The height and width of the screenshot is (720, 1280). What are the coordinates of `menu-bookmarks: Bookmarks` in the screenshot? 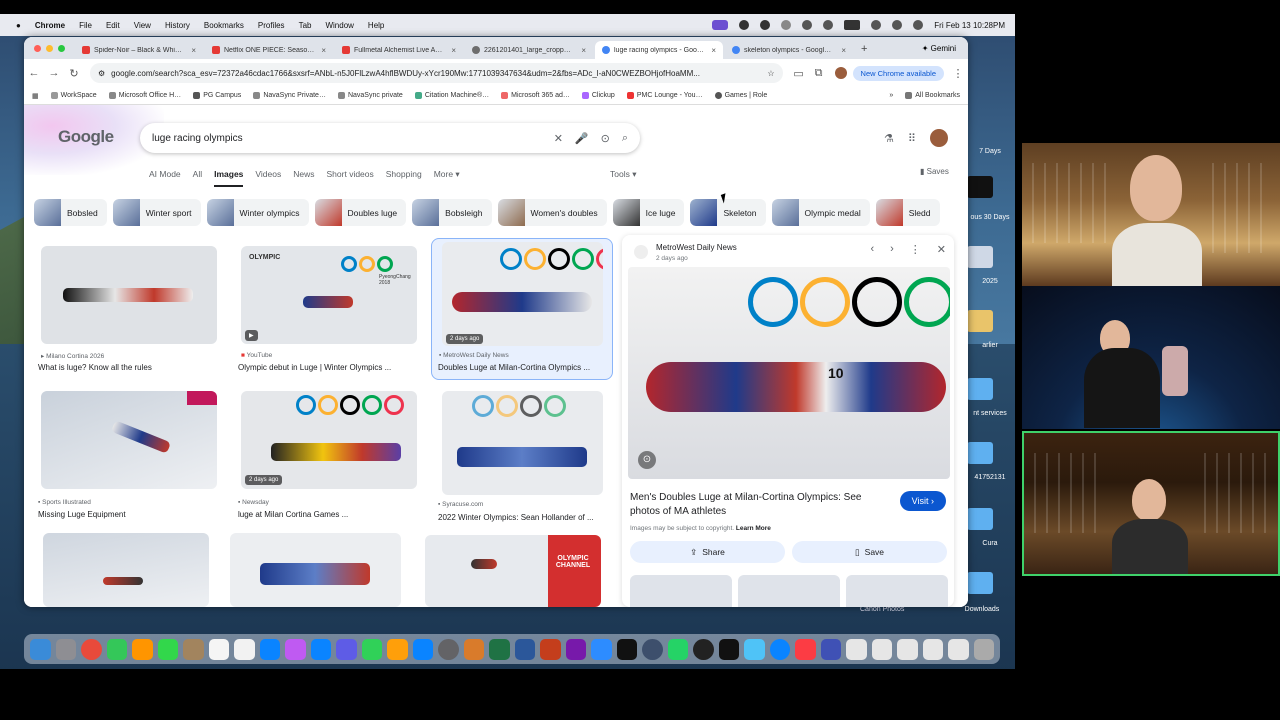 It's located at (224, 25).